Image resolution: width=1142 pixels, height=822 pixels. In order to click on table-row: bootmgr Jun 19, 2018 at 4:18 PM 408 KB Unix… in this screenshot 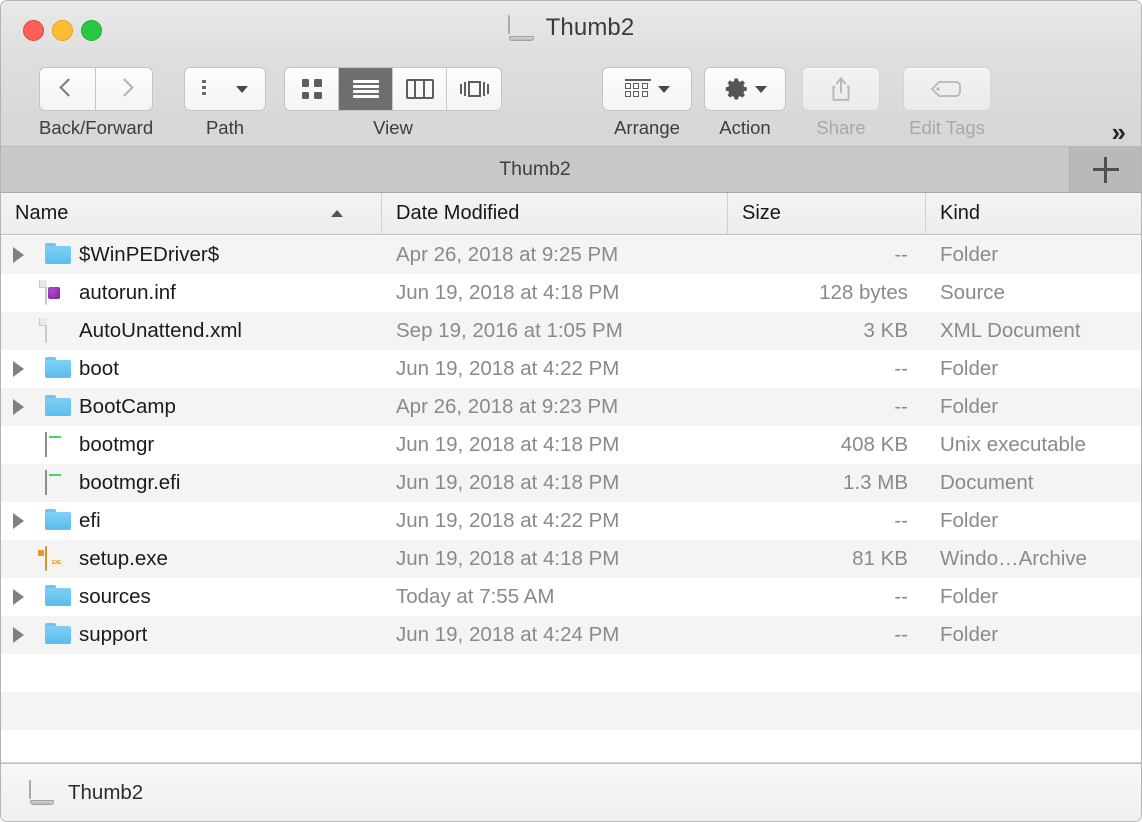, I will do `click(571, 445)`.